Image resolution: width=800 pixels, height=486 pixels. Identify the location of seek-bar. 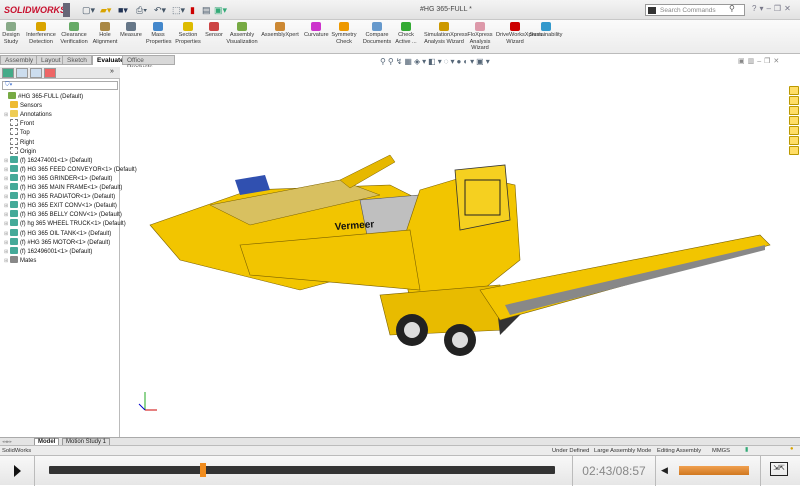
(302, 470).